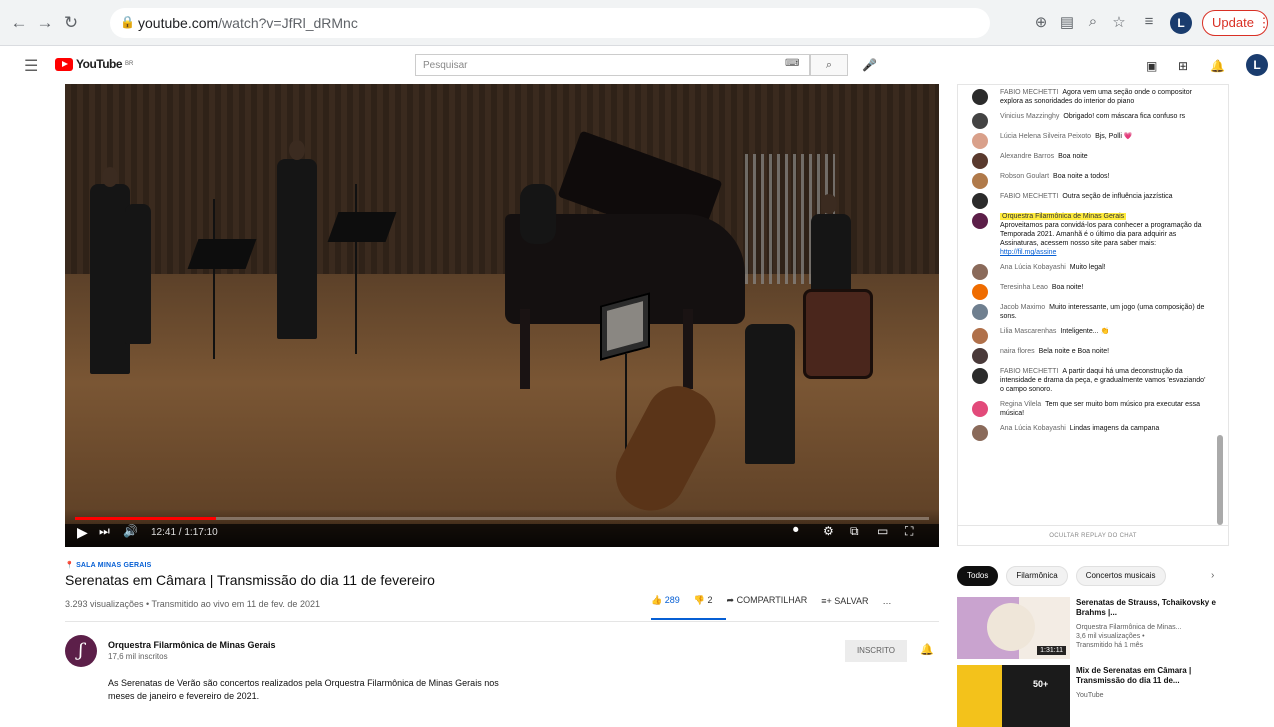  I want to click on like-ratio-bar, so click(688, 619).